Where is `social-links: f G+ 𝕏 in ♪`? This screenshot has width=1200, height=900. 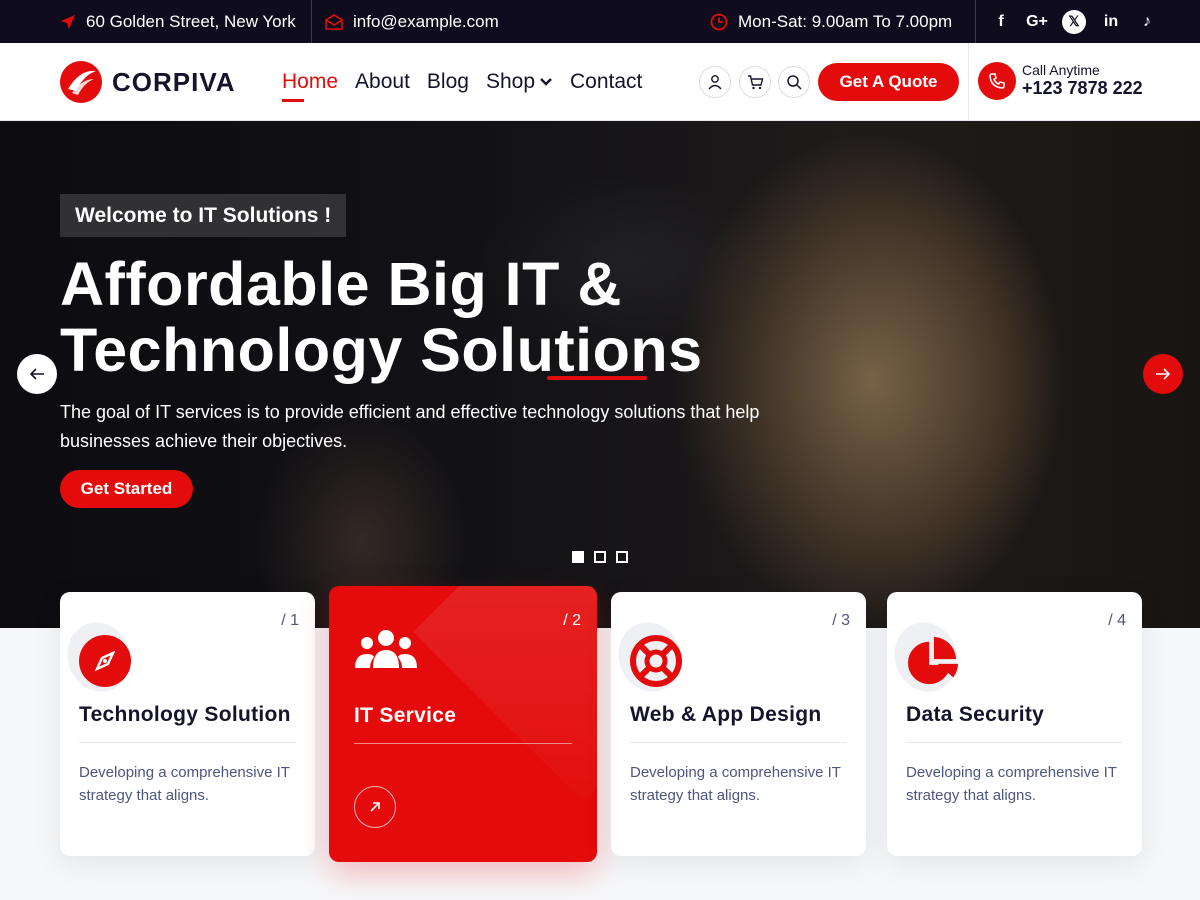 social-links: f G+ 𝕏 in ♪ is located at coordinates (1074, 21).